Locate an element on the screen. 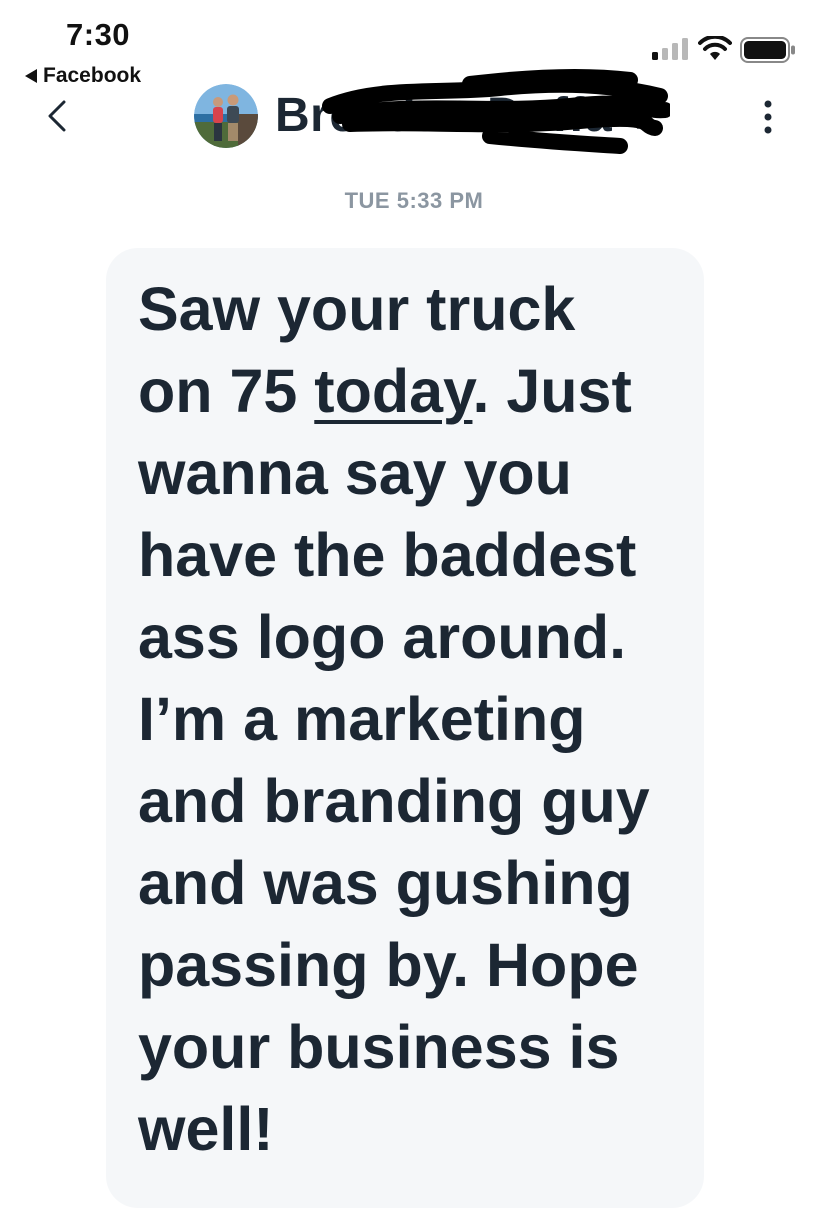 This screenshot has height=1208, width=828. message-line-segment: . Just is located at coordinates (552, 391).